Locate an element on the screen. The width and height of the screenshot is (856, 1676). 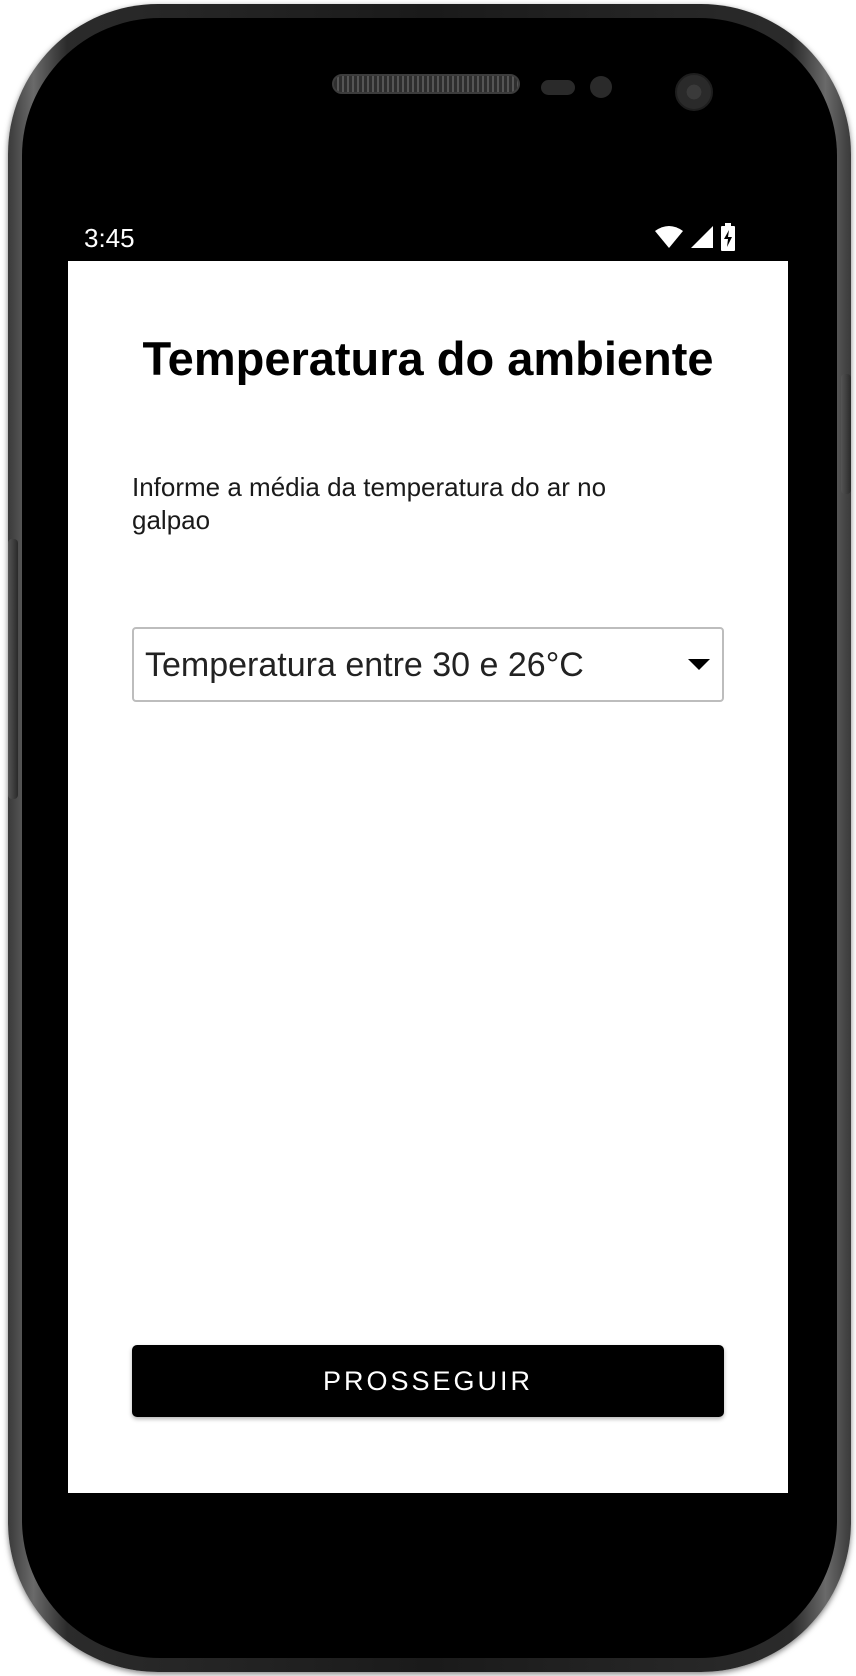
earpiece-speaker is located at coordinates (426, 84).